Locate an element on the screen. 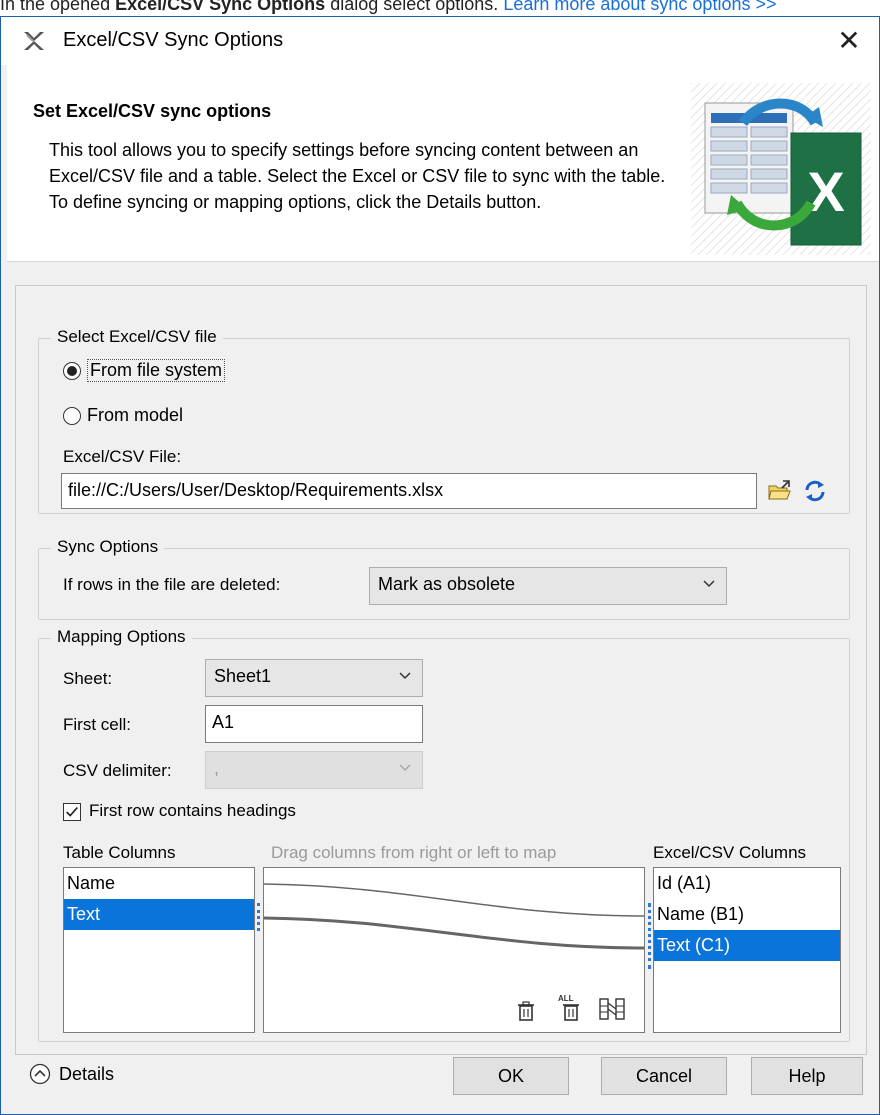  rows-deleted-label: If rows in the file are deleted: is located at coordinates (172, 584).